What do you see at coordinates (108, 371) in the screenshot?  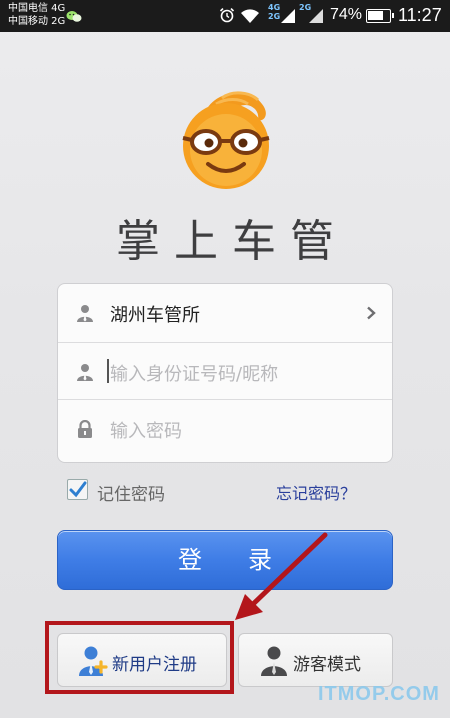 I see `text-cursor` at bounding box center [108, 371].